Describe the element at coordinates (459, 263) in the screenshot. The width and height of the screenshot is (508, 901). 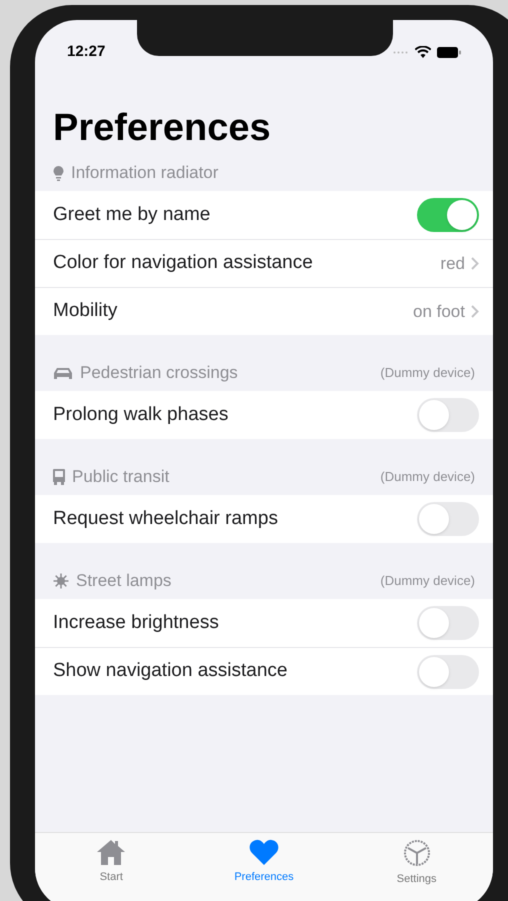
I see `disclosure-value: red` at that location.